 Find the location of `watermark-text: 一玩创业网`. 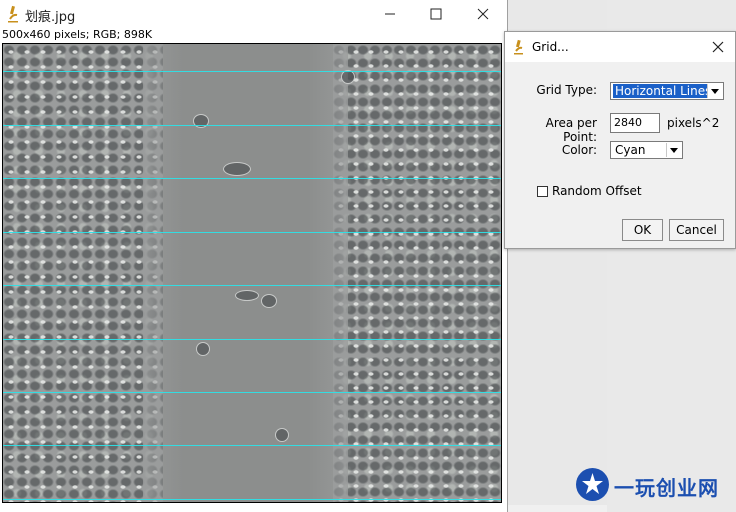

watermark-text: 一玩创业网 is located at coordinates (666, 488).